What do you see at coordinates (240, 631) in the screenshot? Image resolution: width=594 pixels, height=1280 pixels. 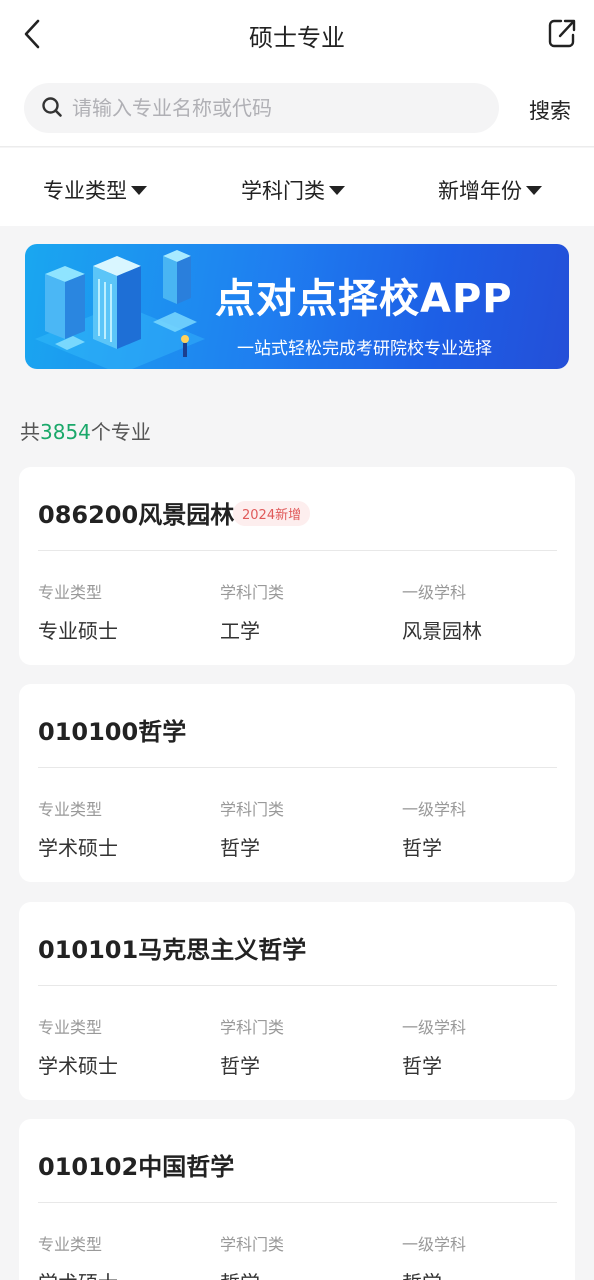 I see `value-subject-category: 工学` at bounding box center [240, 631].